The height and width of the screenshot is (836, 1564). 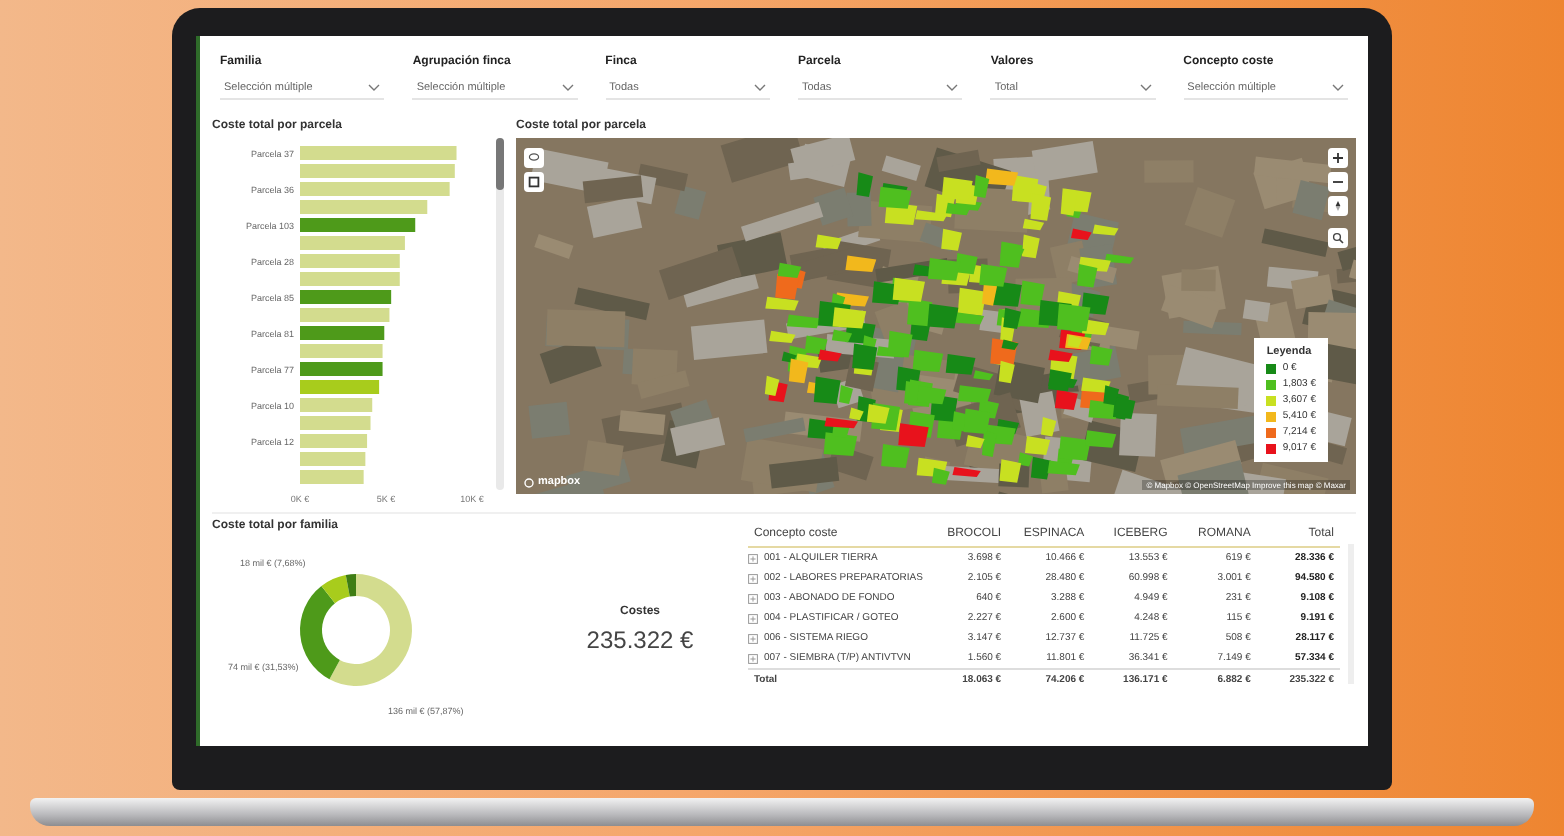 I want to click on zoom-out-icon, so click(x=1338, y=182).